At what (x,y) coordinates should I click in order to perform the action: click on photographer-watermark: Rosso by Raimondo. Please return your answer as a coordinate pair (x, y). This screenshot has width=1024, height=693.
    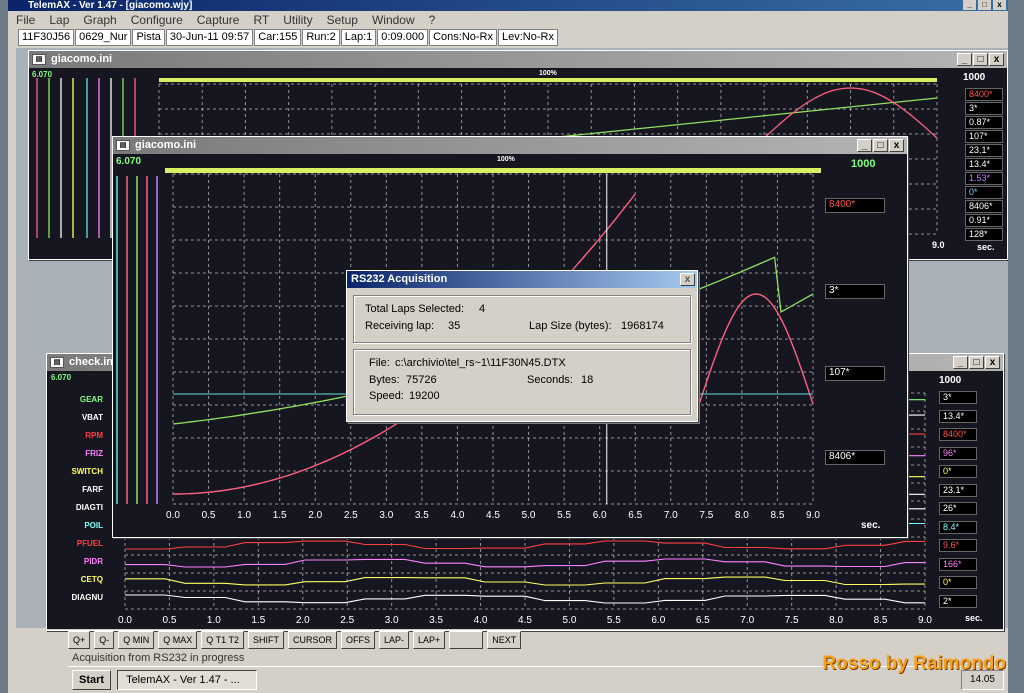
    Looking at the image, I should click on (914, 663).